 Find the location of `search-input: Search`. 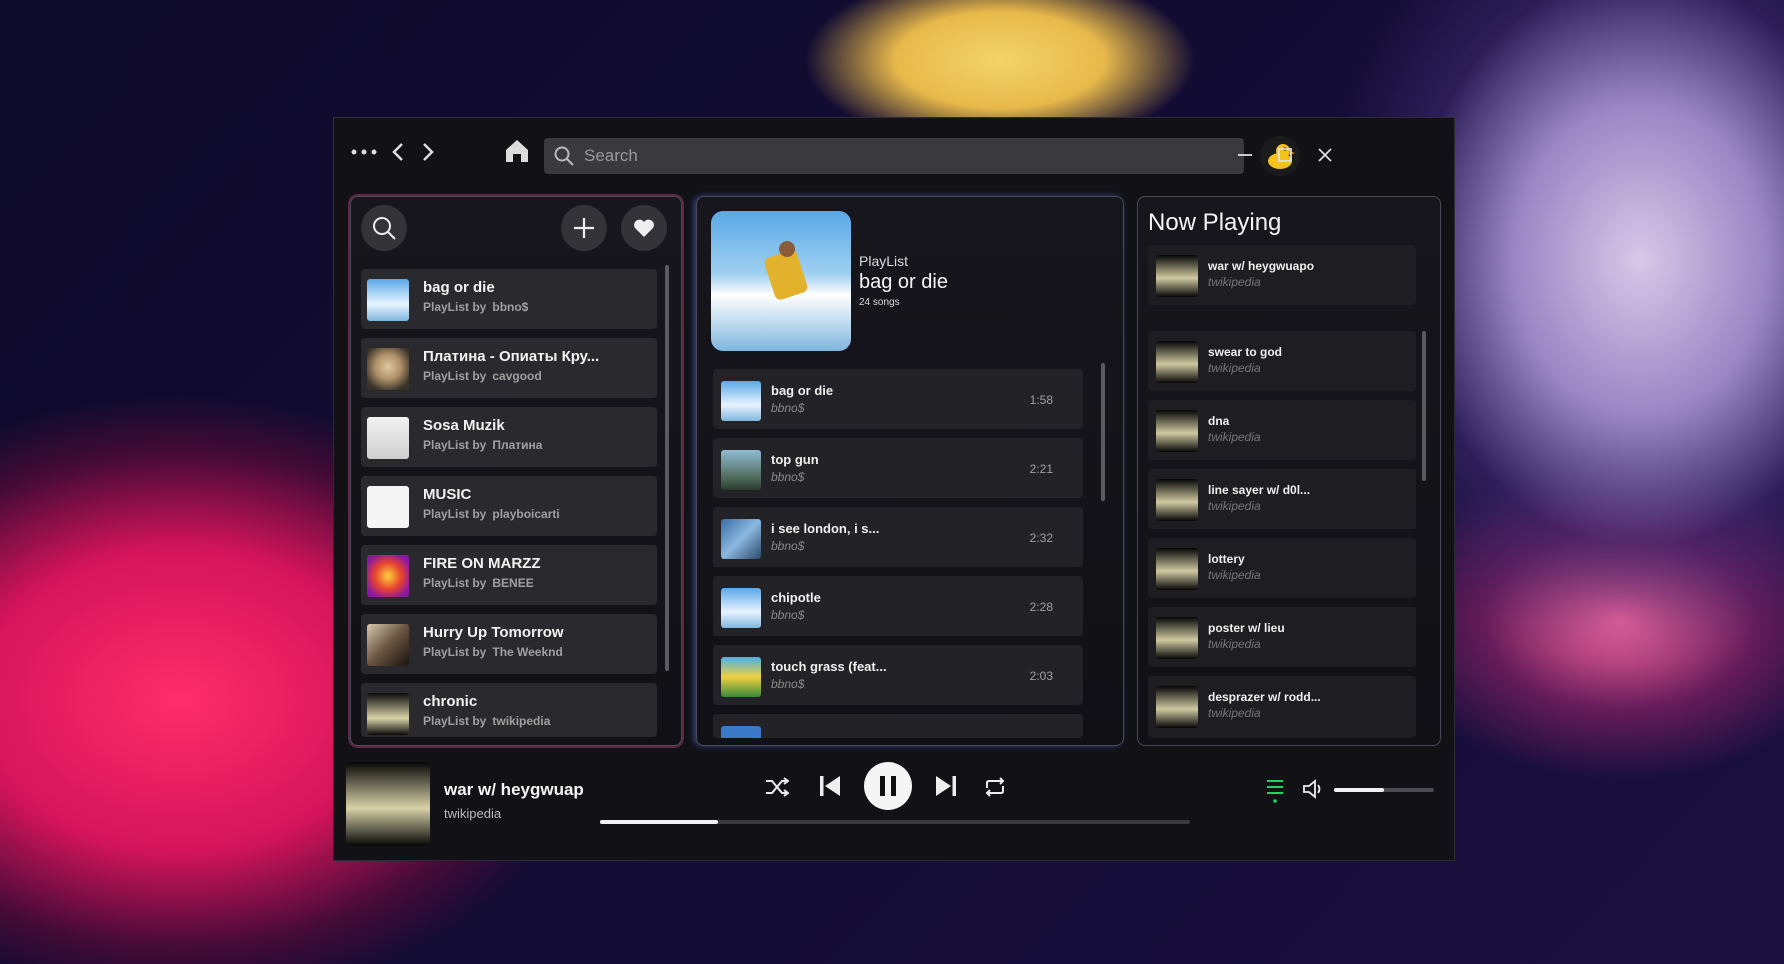

search-input: Search is located at coordinates (894, 156).